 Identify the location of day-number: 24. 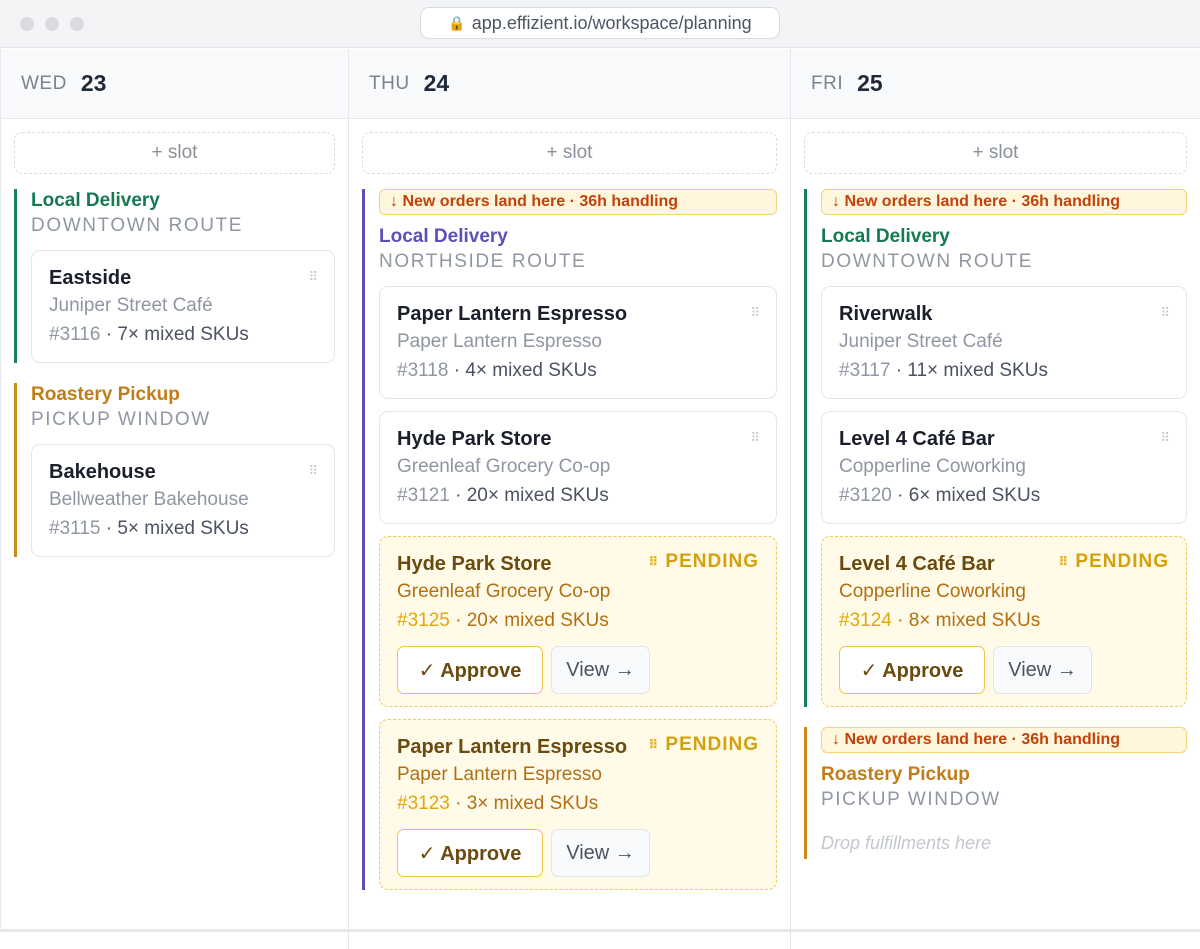
(436, 83).